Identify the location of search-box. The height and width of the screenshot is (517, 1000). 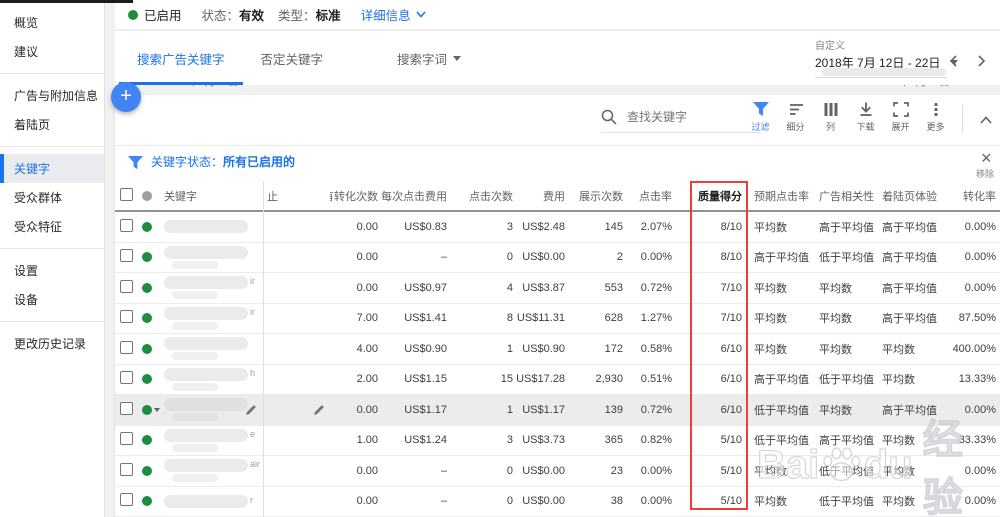
(681, 121).